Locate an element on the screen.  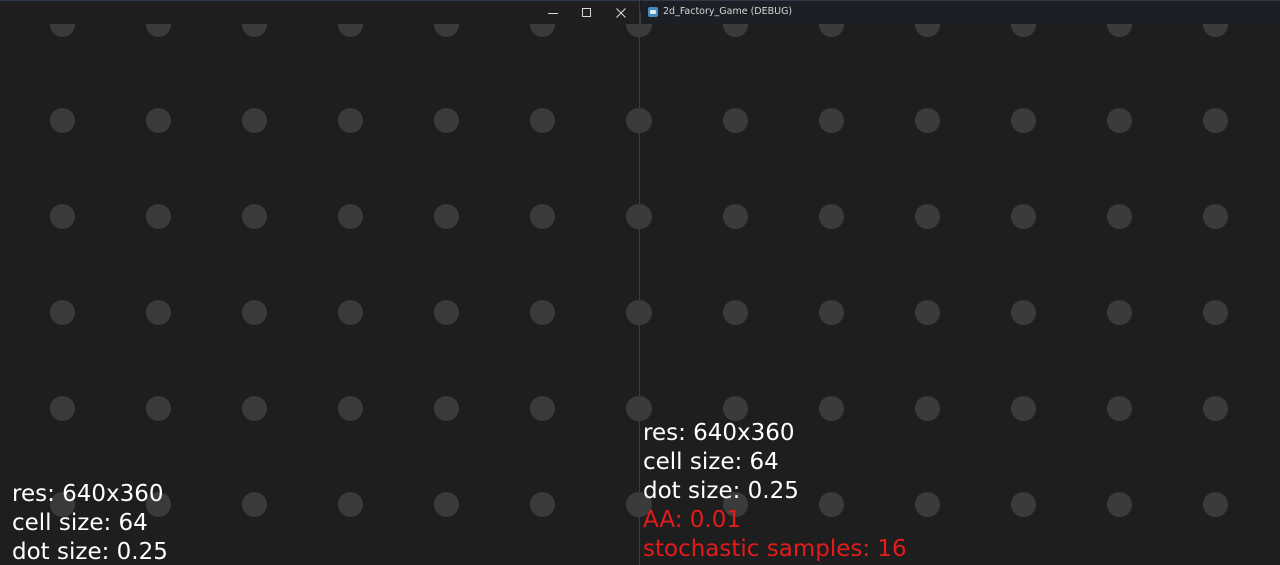
minimize-button is located at coordinates (553, 13).